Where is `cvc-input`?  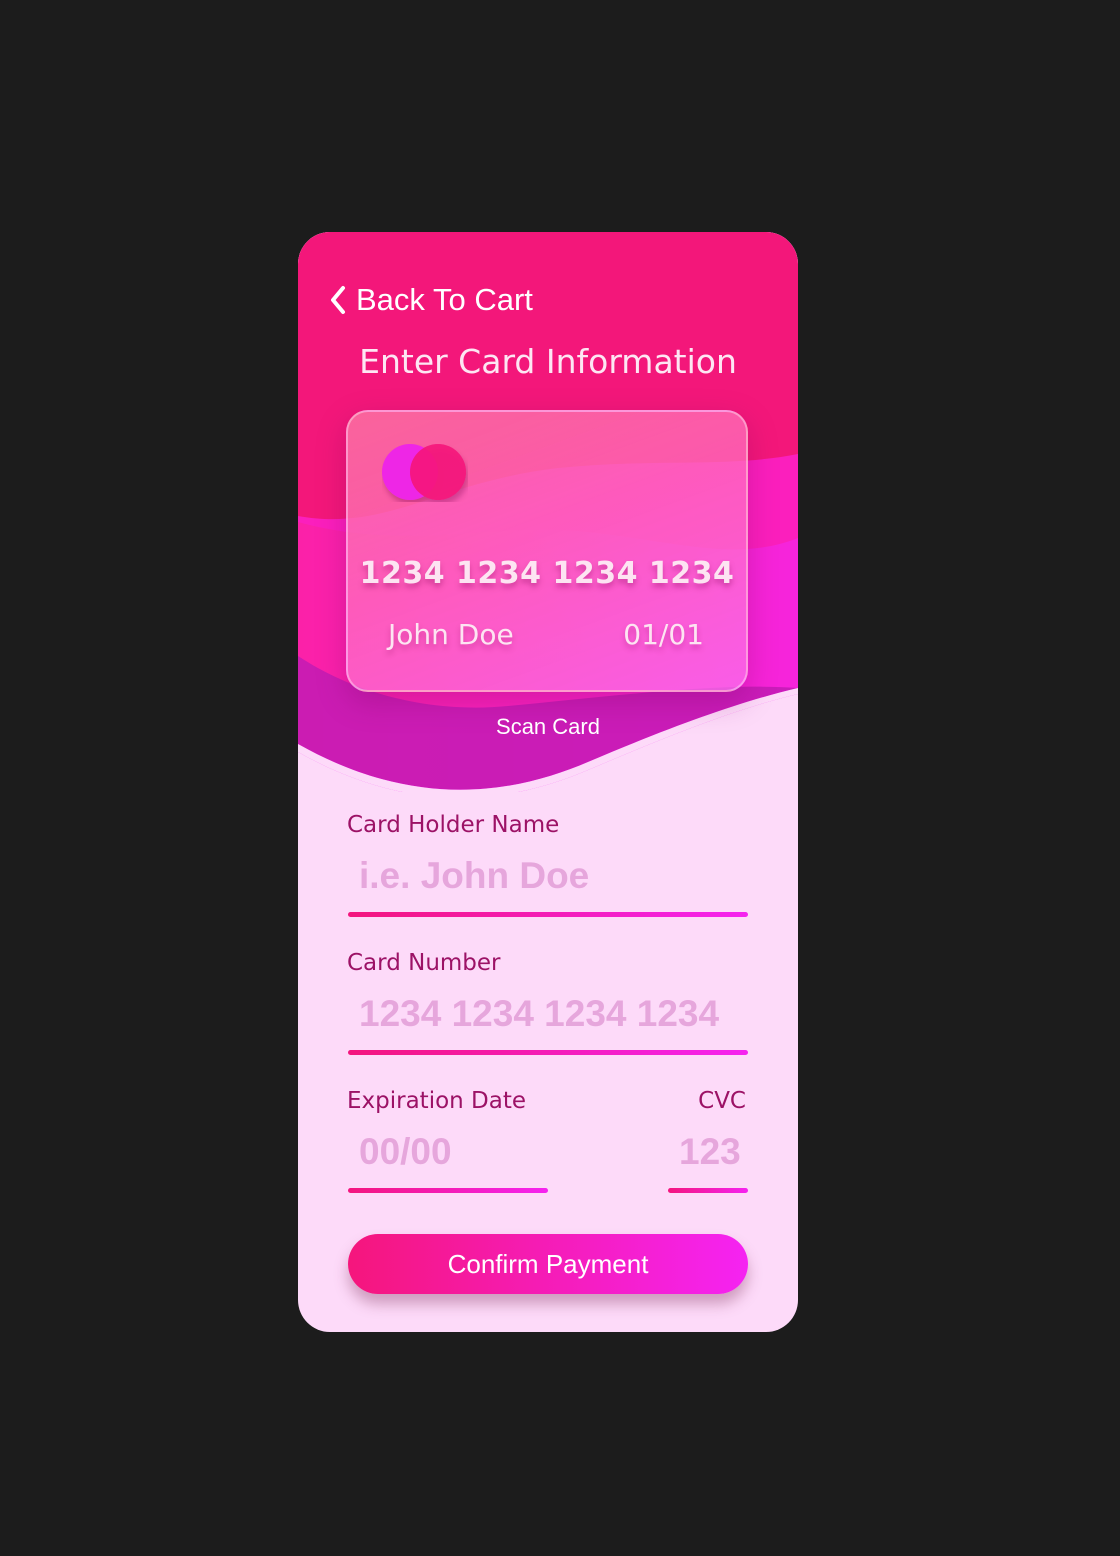
cvc-input is located at coordinates (715, 1152).